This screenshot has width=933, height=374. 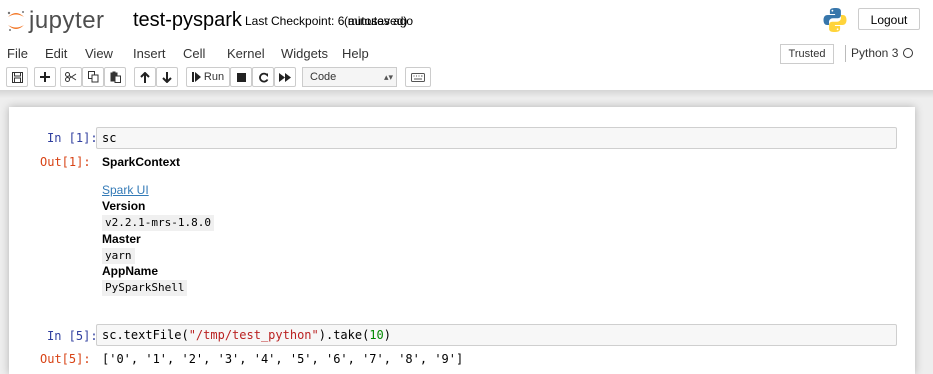 I want to click on move-down-button, so click(x=167, y=77).